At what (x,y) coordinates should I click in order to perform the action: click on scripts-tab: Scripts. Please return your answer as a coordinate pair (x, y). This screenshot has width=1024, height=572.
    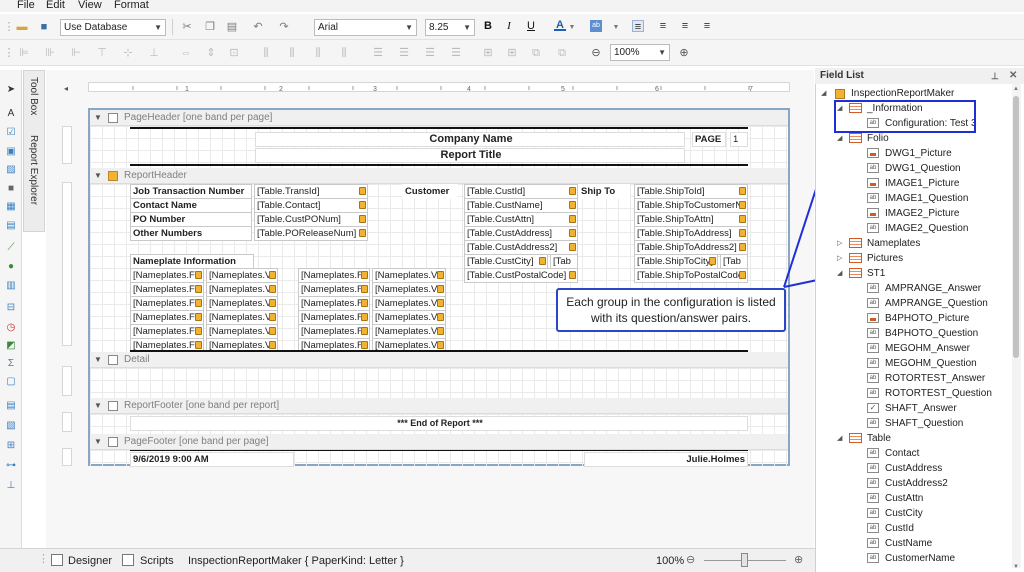
    Looking at the image, I should click on (157, 561).